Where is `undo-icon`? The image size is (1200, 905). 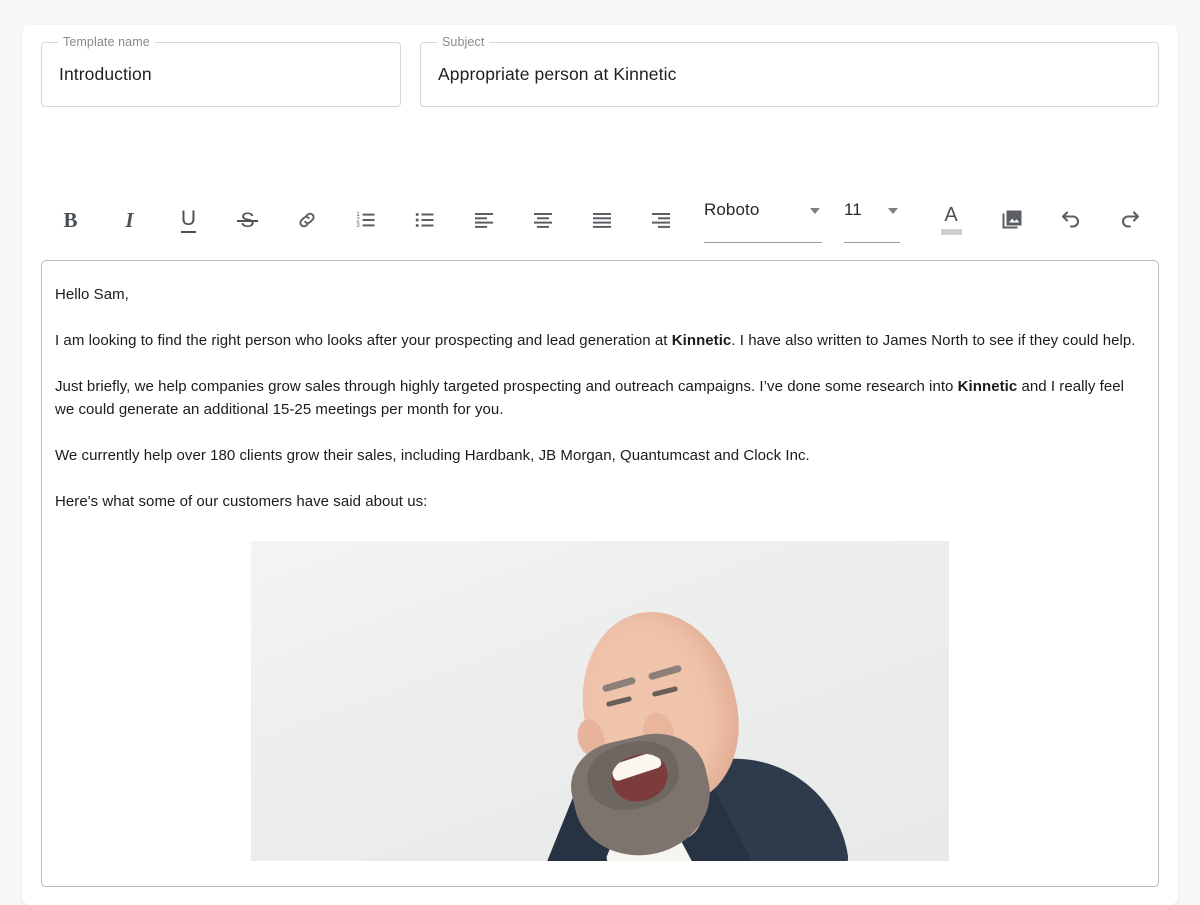 undo-icon is located at coordinates (1071, 220).